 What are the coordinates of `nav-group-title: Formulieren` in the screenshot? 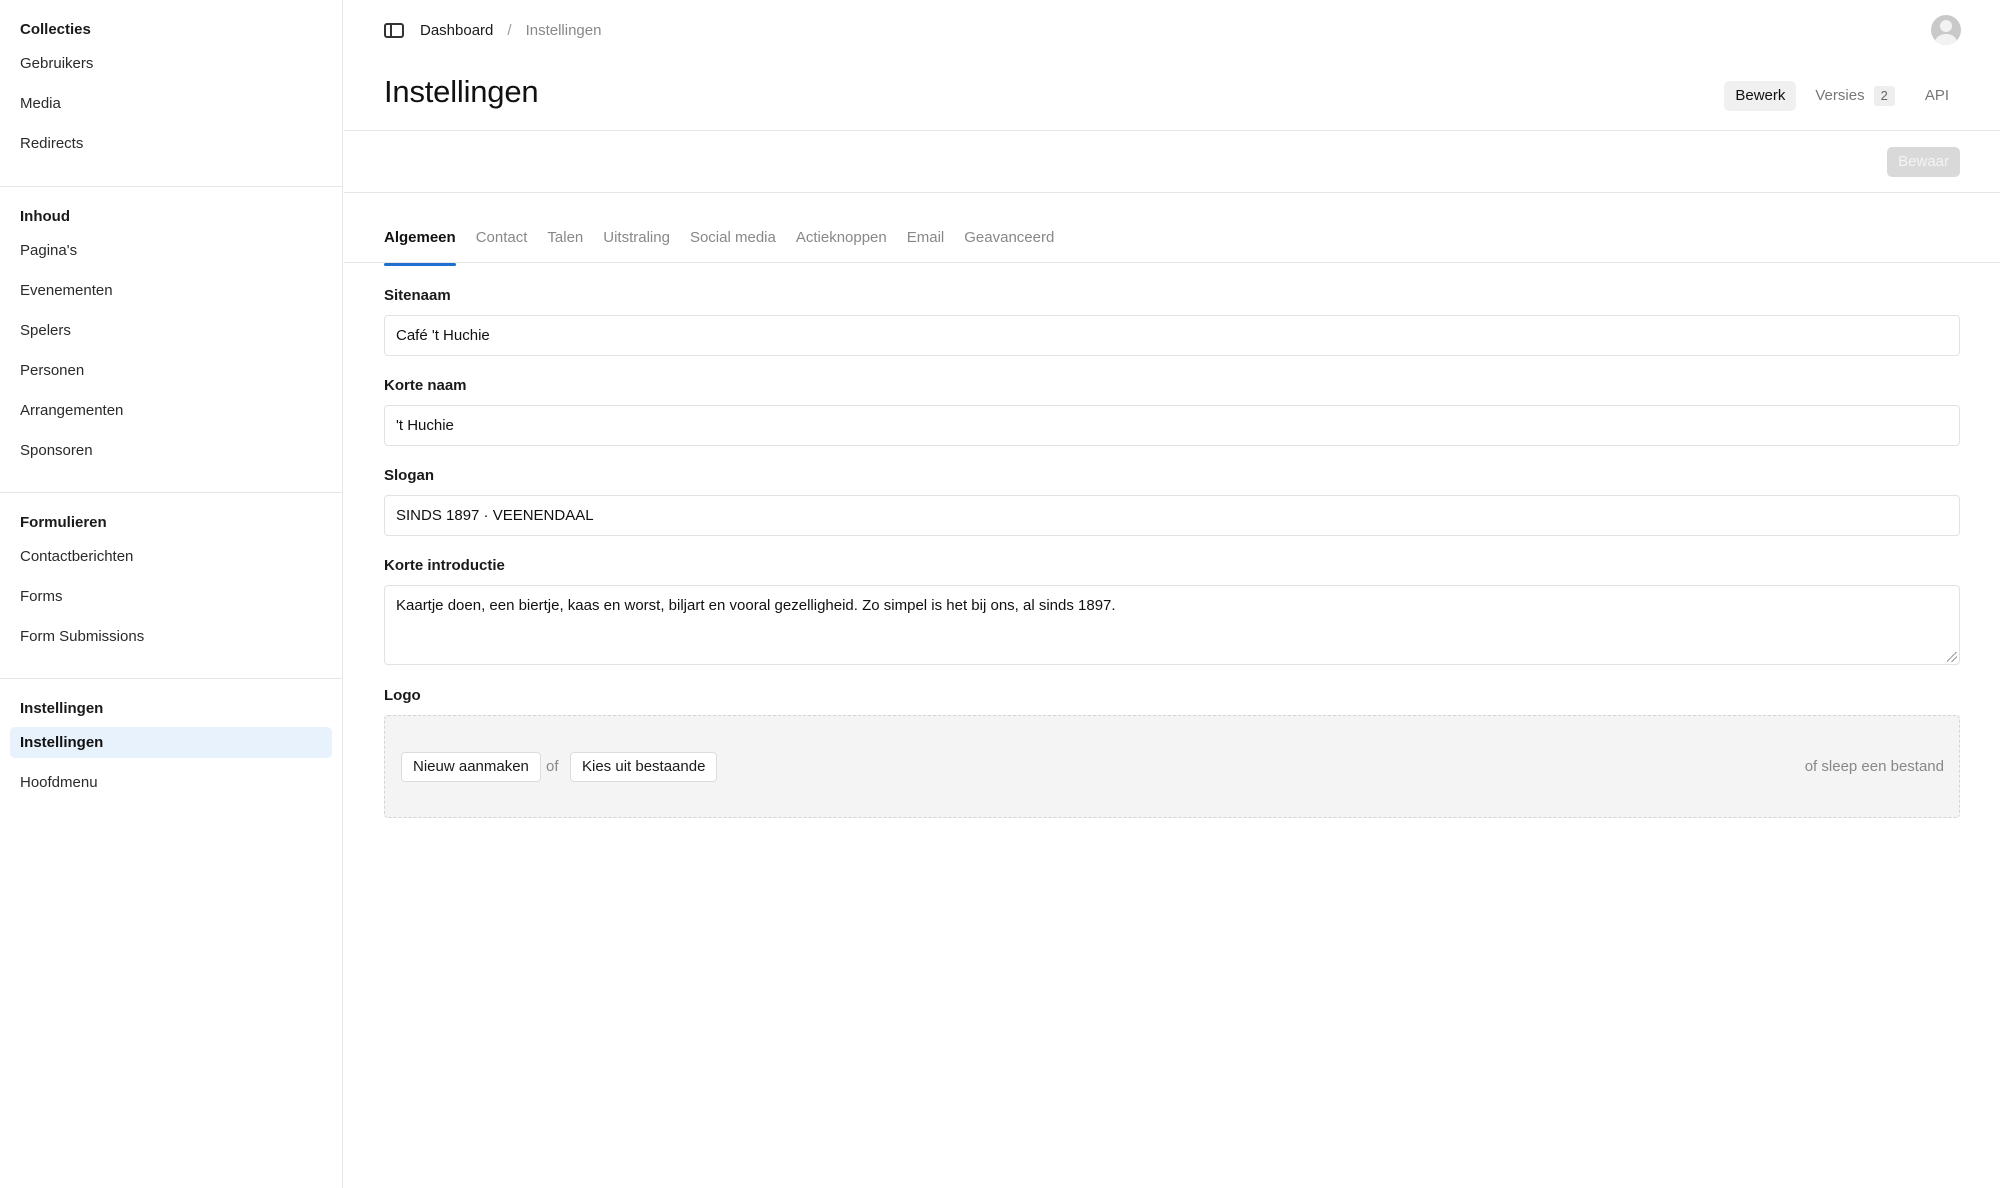 It's located at (63, 522).